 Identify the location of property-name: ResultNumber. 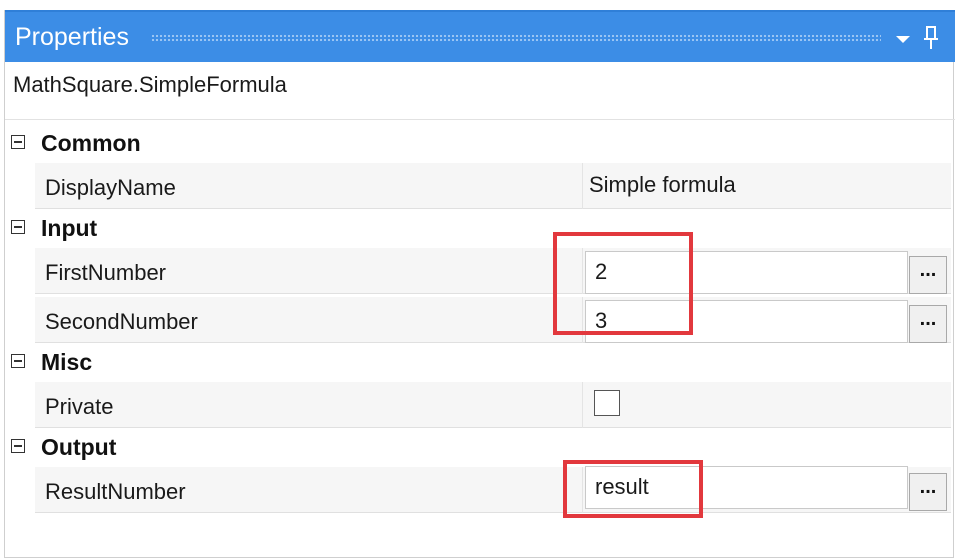
(115, 491).